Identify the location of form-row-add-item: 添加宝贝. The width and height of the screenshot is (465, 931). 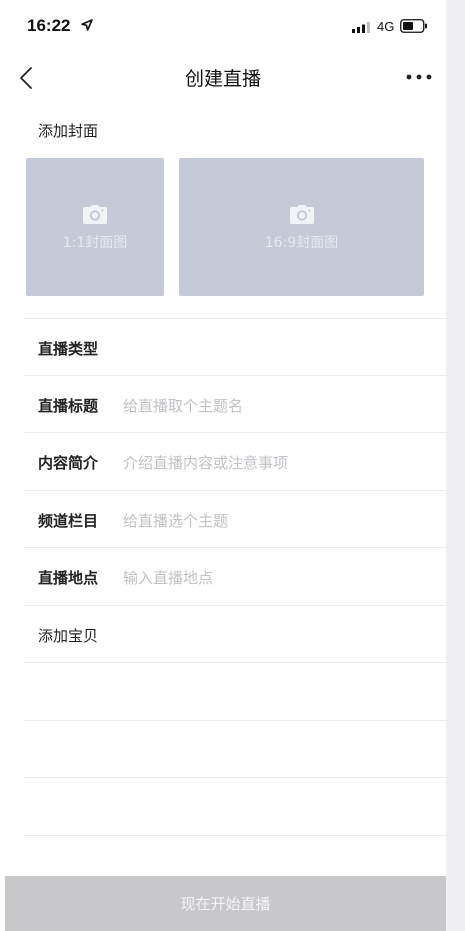
(235, 634).